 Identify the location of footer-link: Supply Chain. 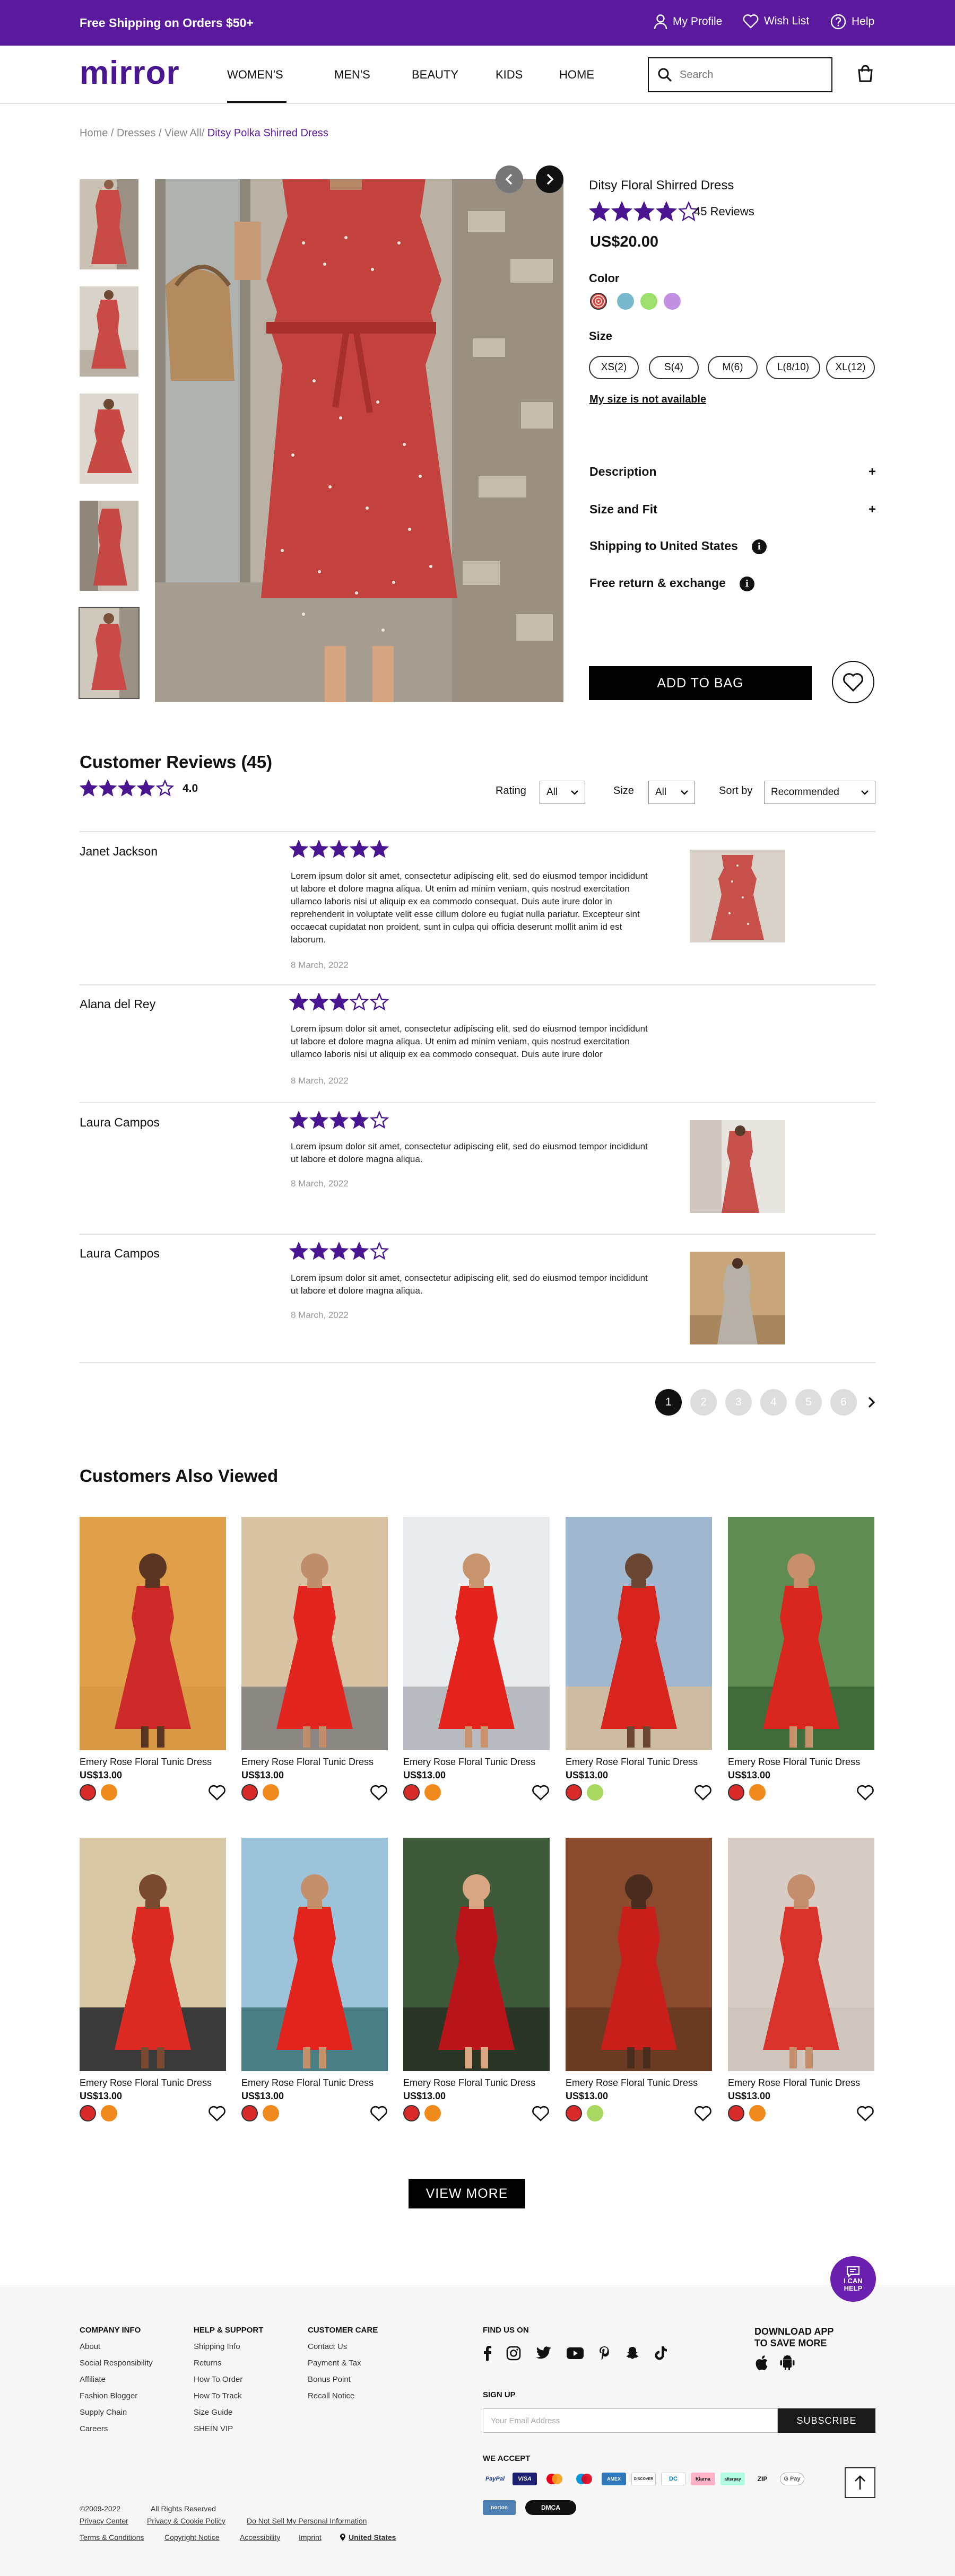
(116, 2412).